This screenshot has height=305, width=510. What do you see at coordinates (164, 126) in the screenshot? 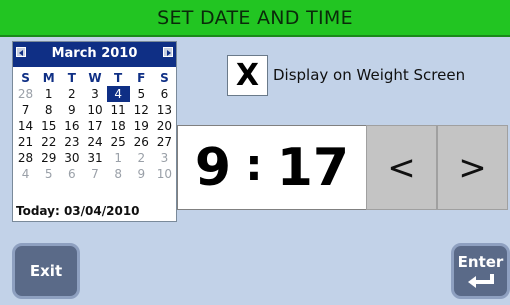
I see `calendar-day: 20` at bounding box center [164, 126].